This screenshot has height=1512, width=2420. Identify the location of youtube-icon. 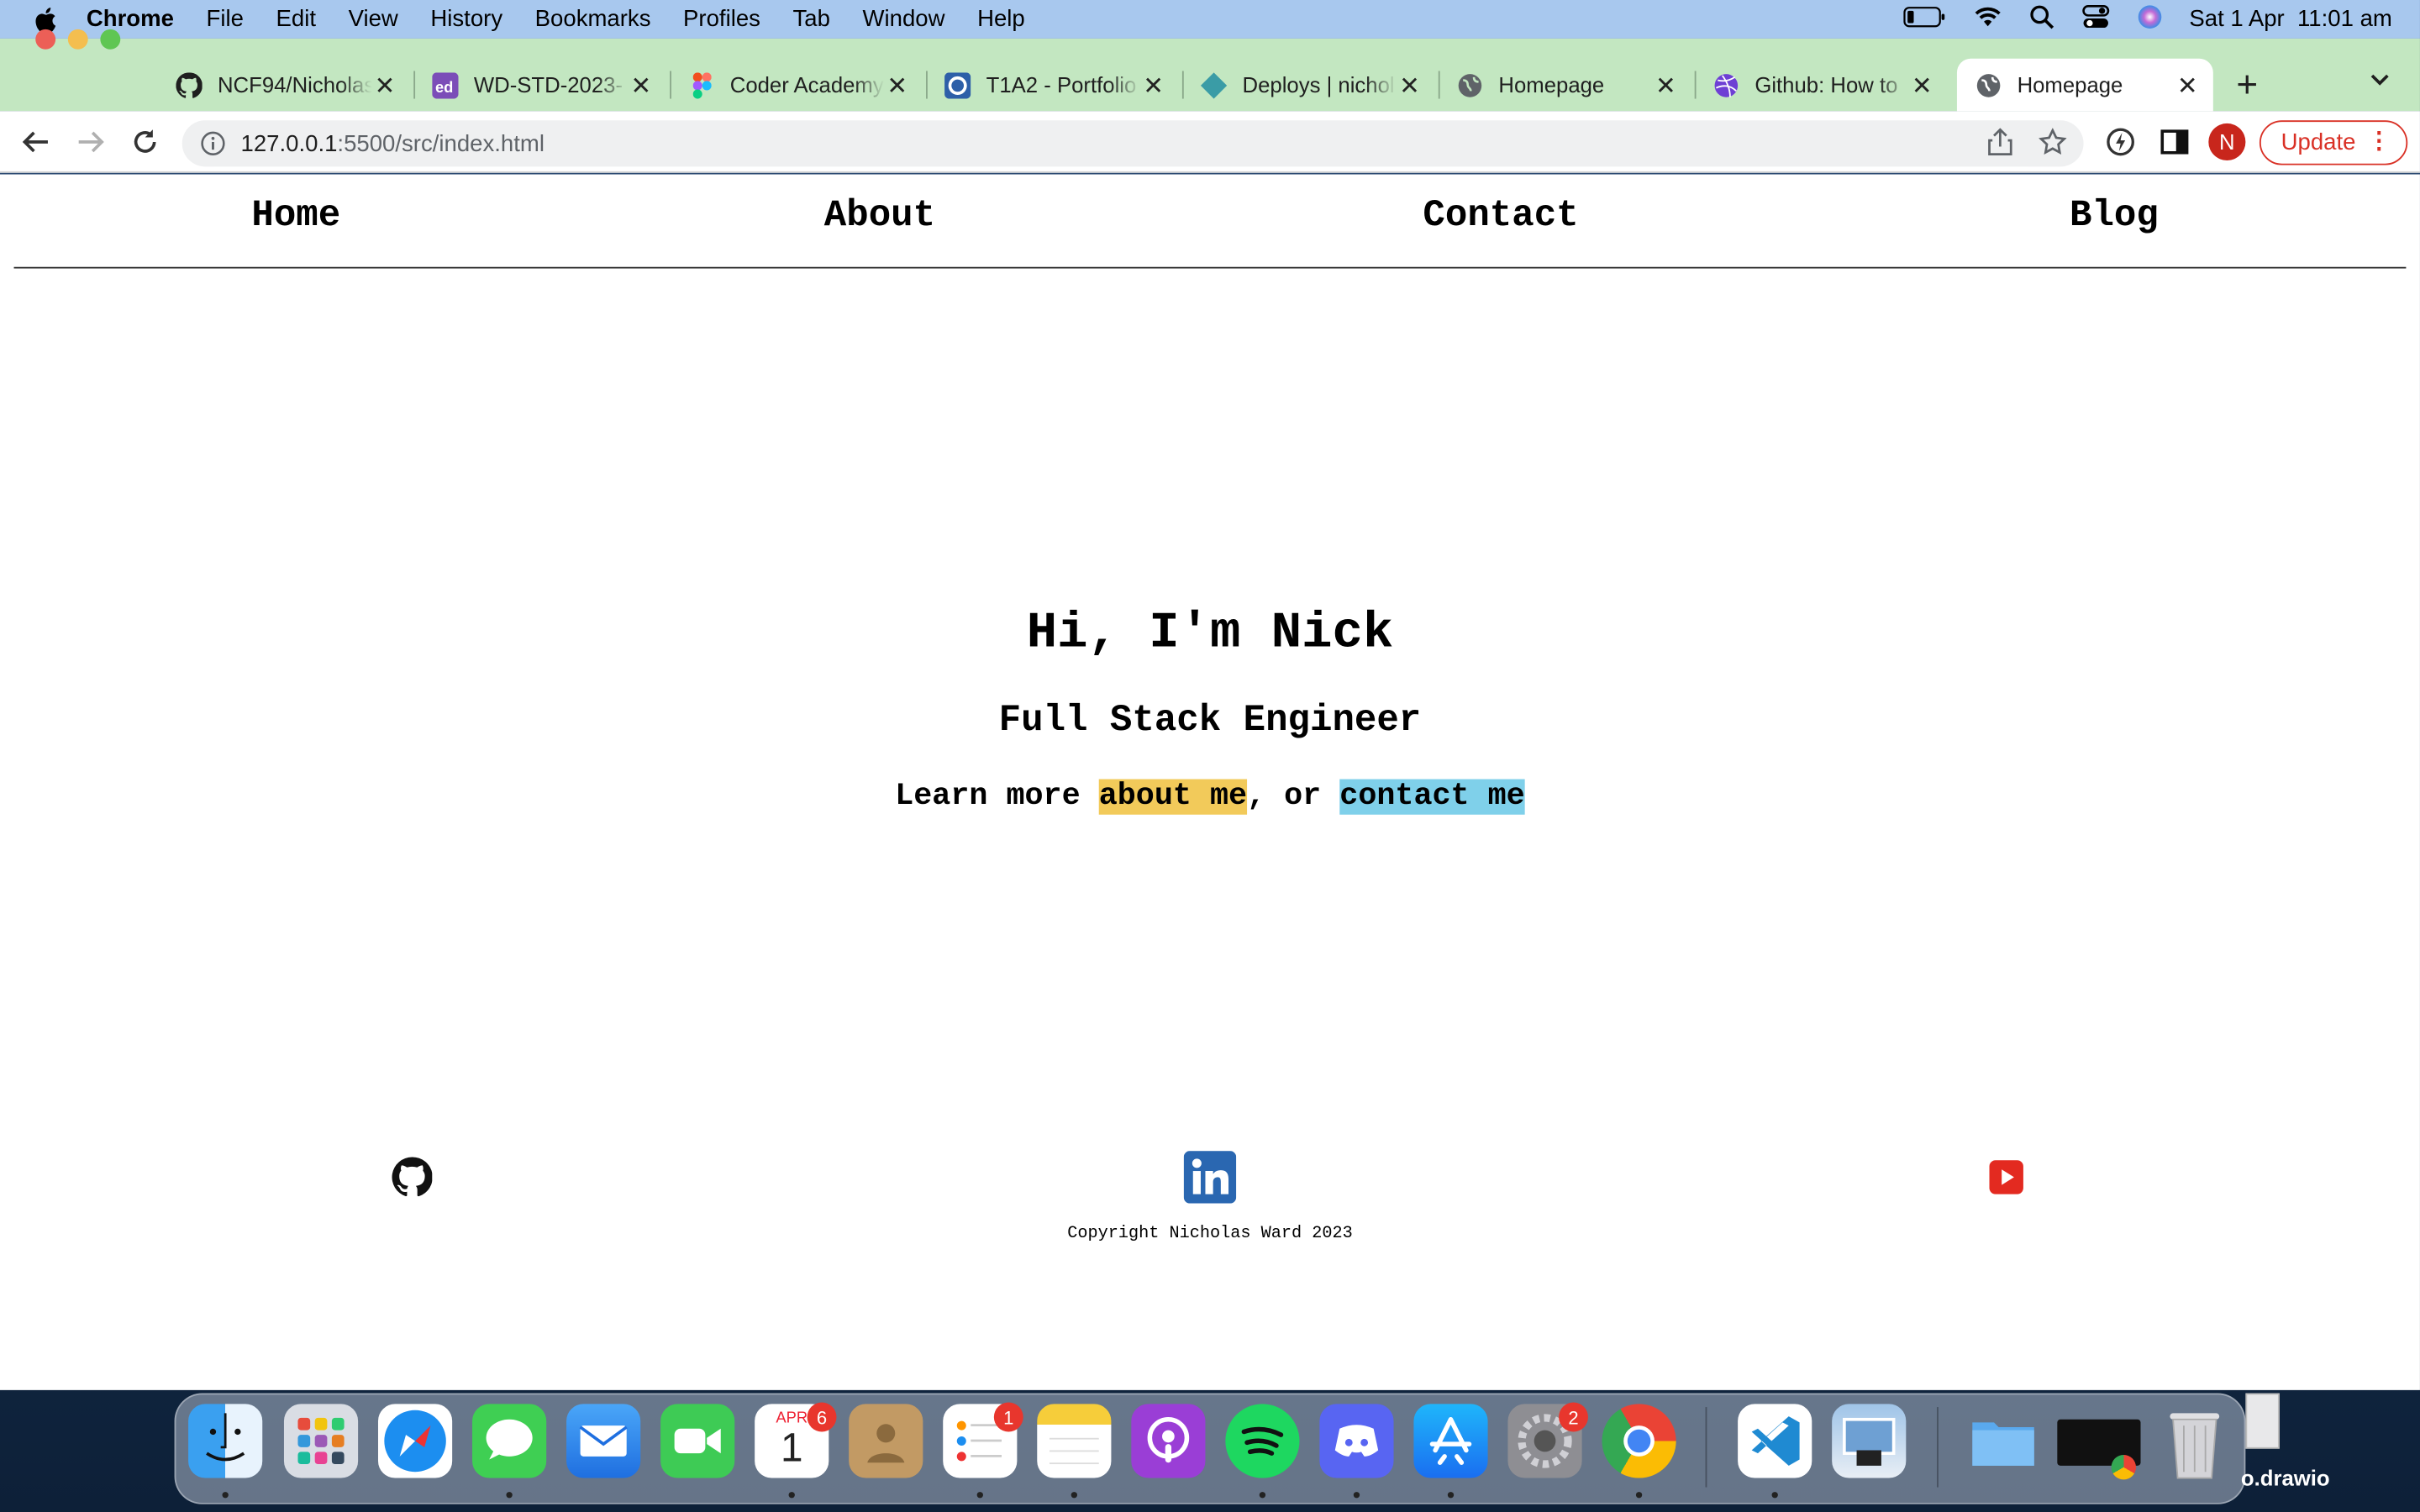
(2006, 1176).